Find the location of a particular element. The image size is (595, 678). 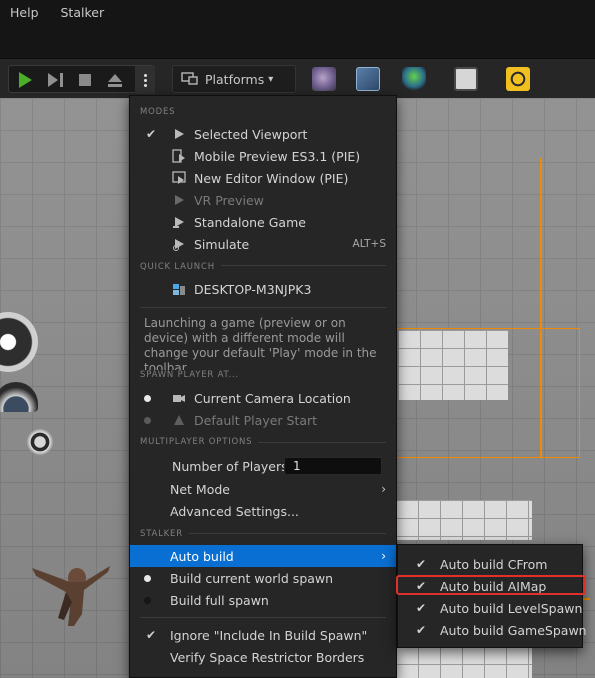

mode-label: Standalone Game is located at coordinates (250, 222).